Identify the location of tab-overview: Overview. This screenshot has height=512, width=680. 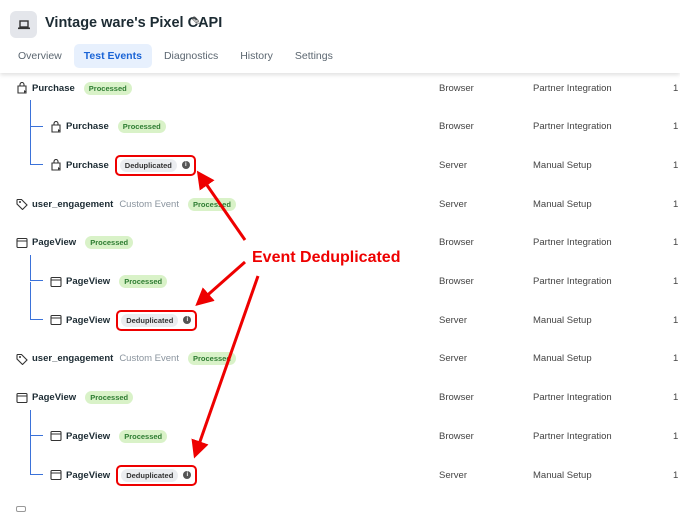
(40, 56).